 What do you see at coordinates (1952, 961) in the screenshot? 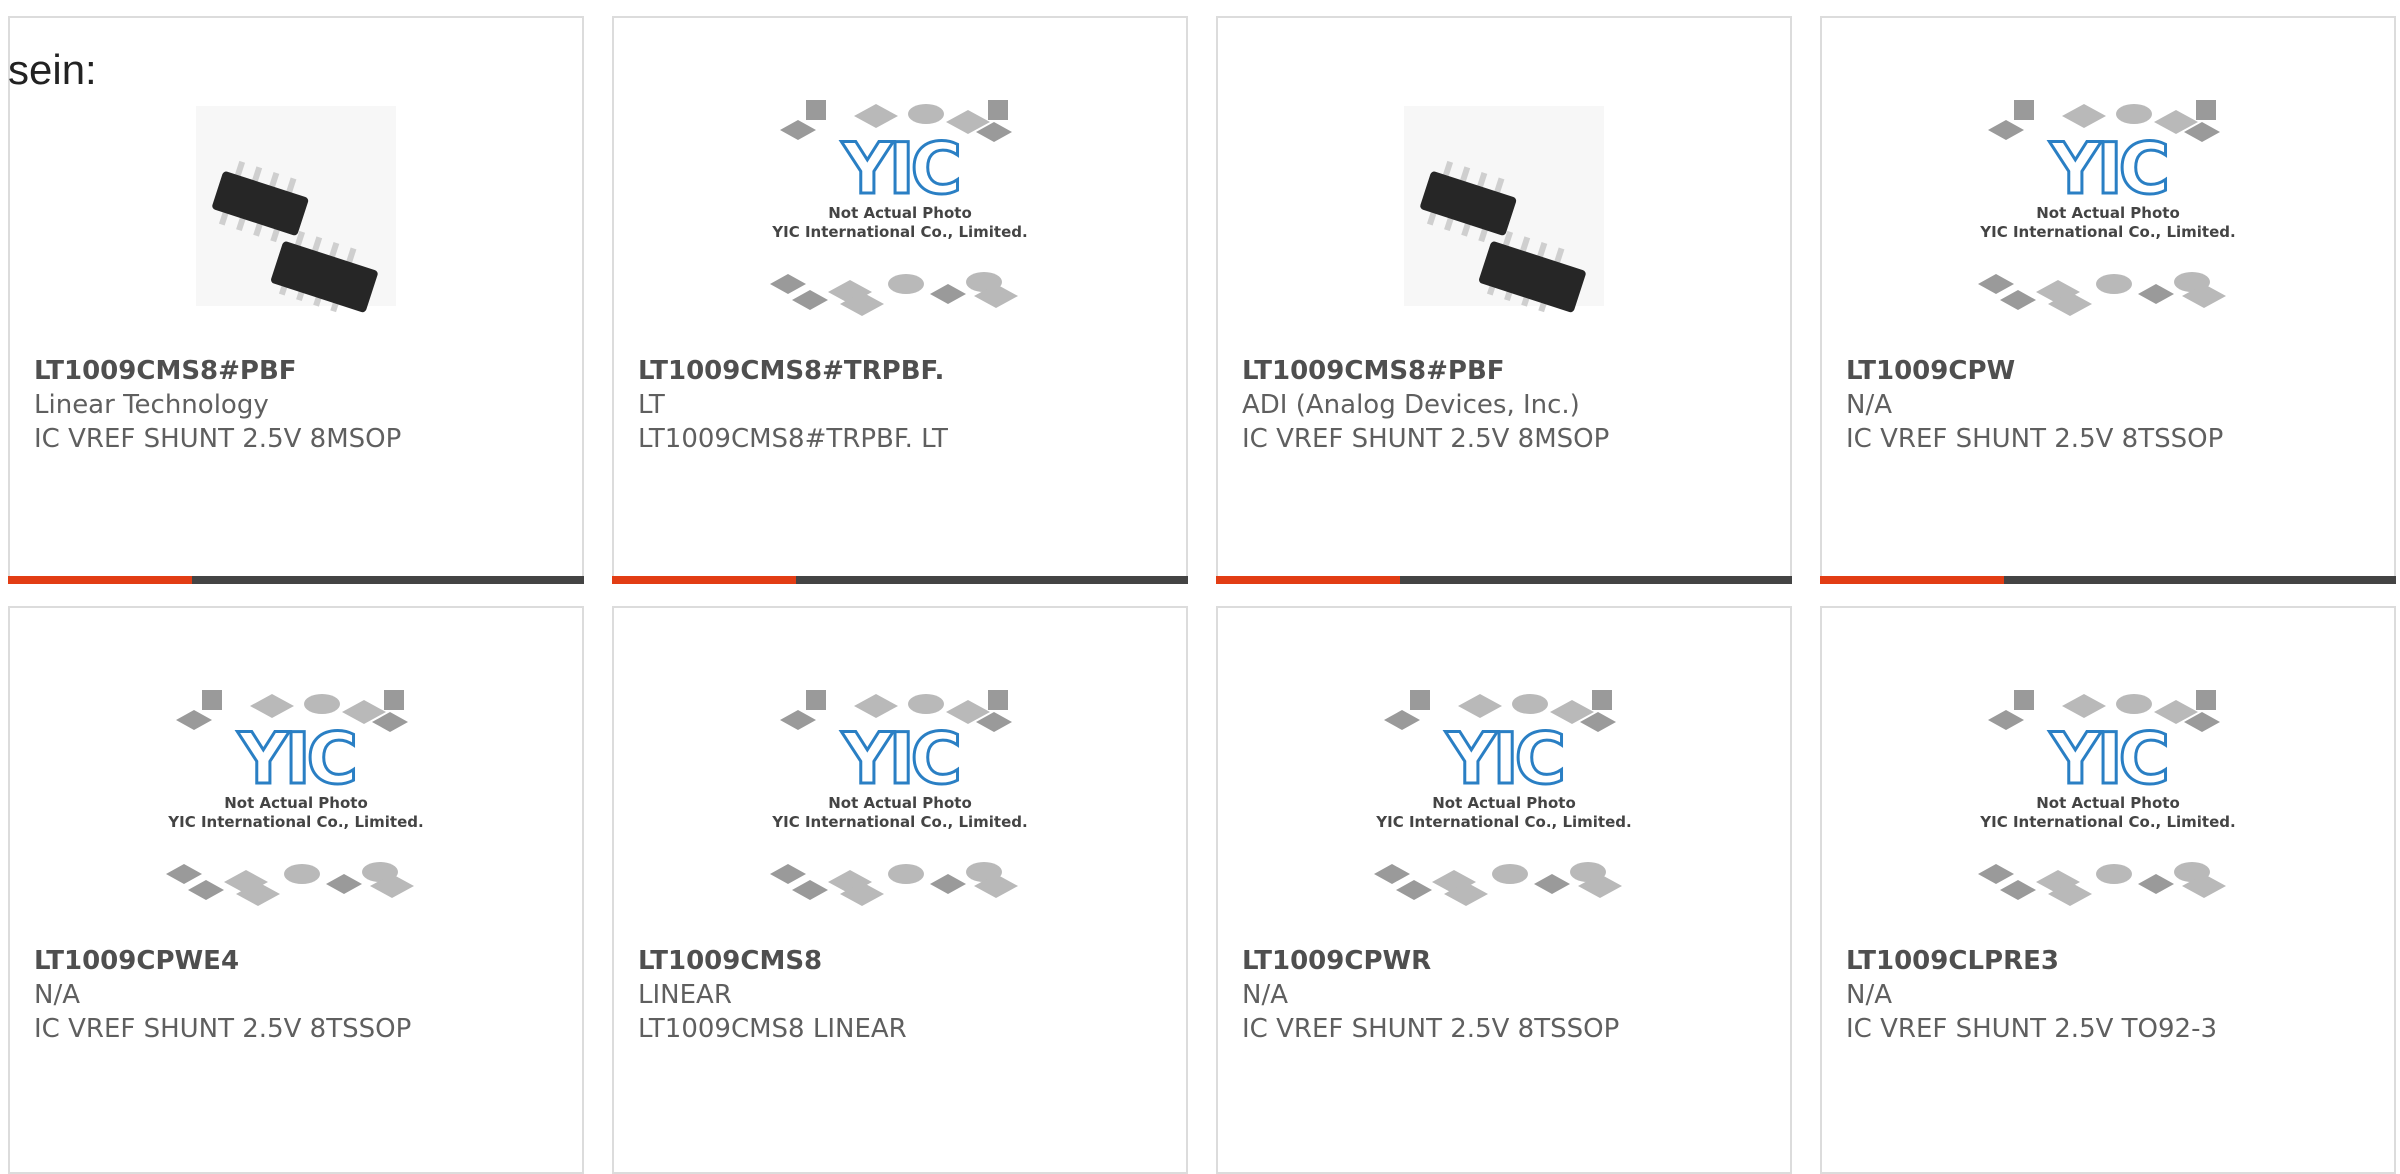
I see `product-part-number: LT1009CLPRE3` at bounding box center [1952, 961].